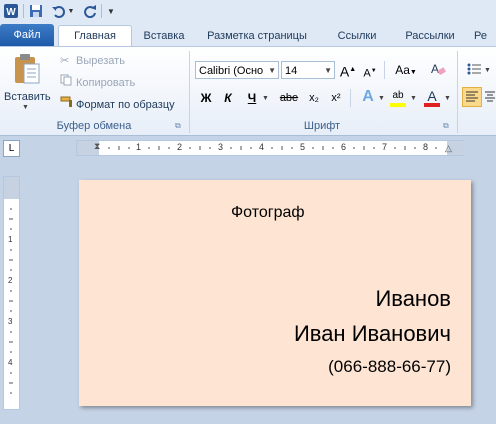 This screenshot has height=424, width=496. I want to click on shrink-font-button: A▼, so click(370, 71).